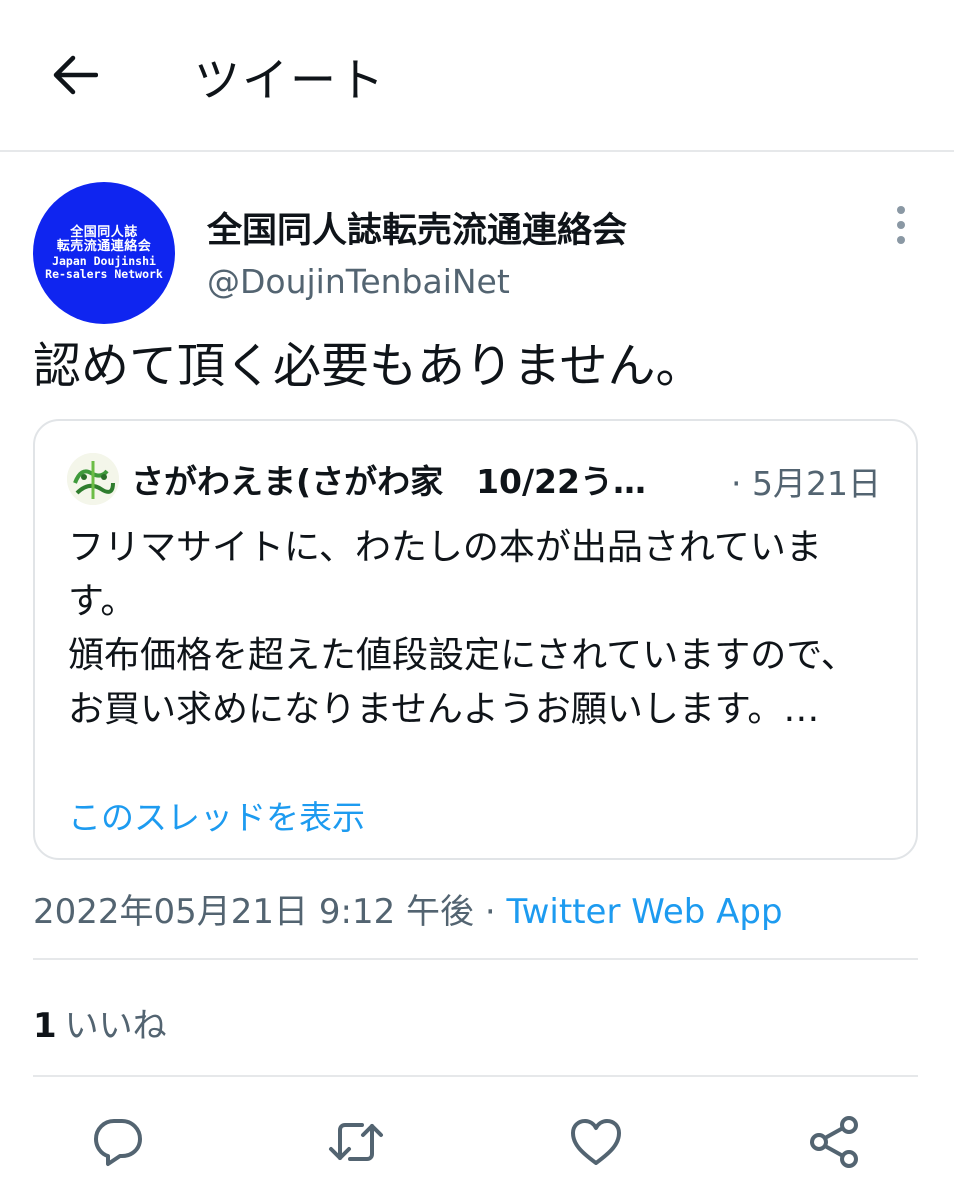  I want to click on likes-label: いいね, so click(115, 1026).